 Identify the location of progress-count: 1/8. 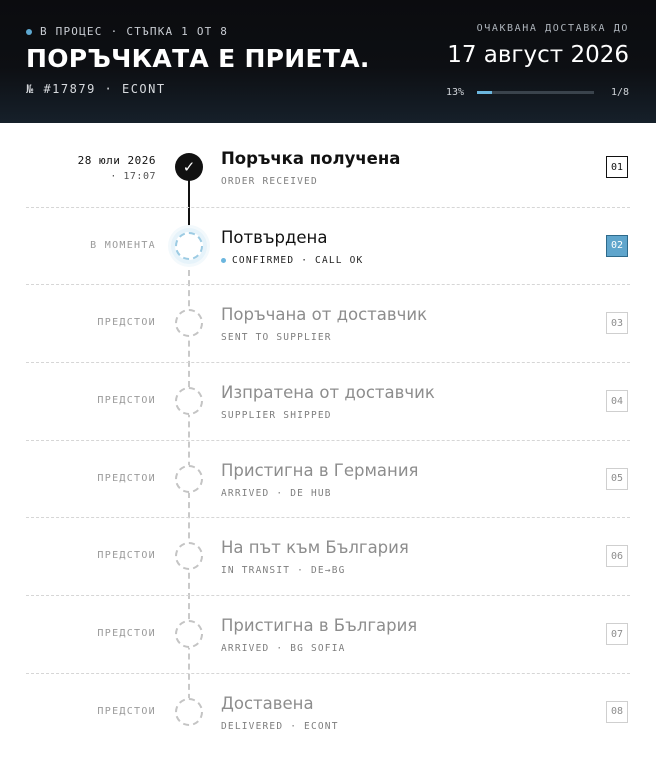
(619, 92).